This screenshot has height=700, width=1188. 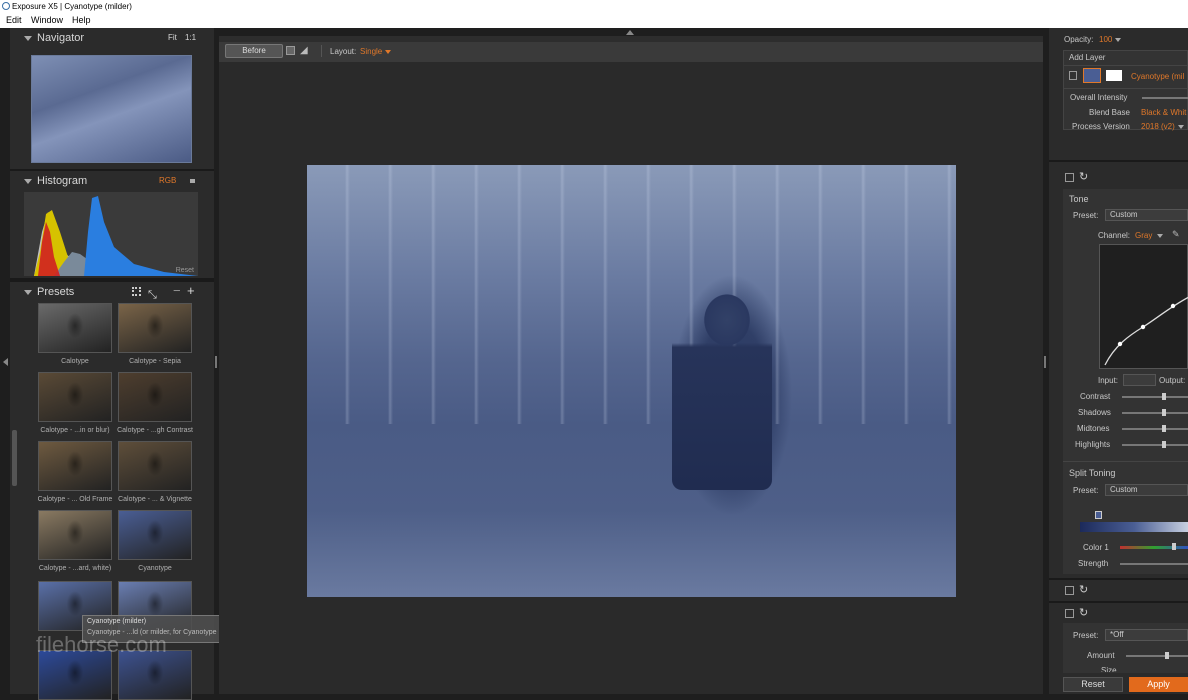 I want to click on navigator-thumbnail, so click(x=111, y=109).